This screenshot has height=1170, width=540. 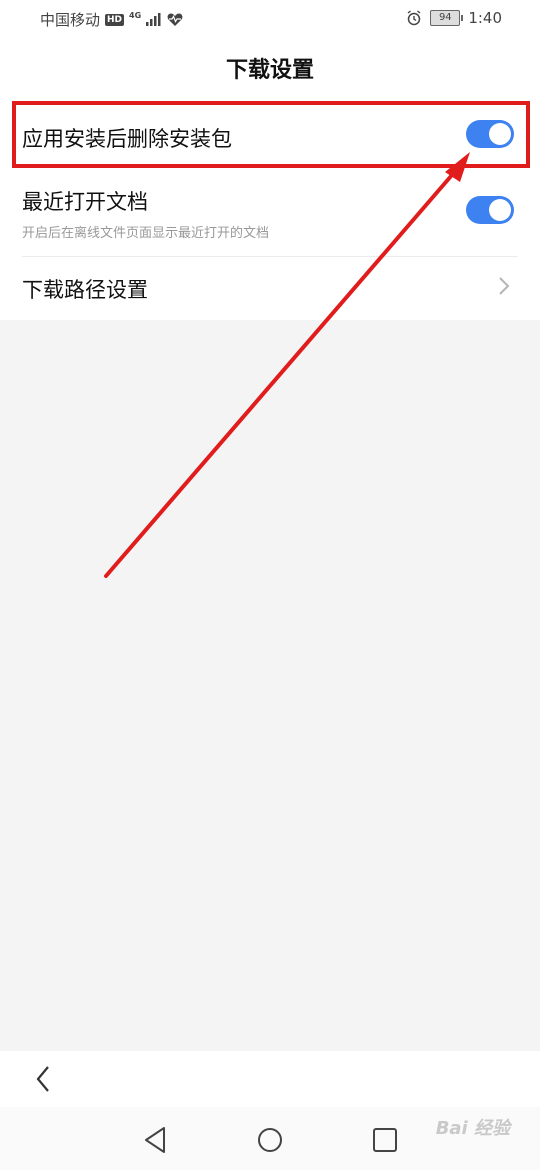 I want to click on setting-label: 应用安装后删除安装包, so click(x=127, y=139).